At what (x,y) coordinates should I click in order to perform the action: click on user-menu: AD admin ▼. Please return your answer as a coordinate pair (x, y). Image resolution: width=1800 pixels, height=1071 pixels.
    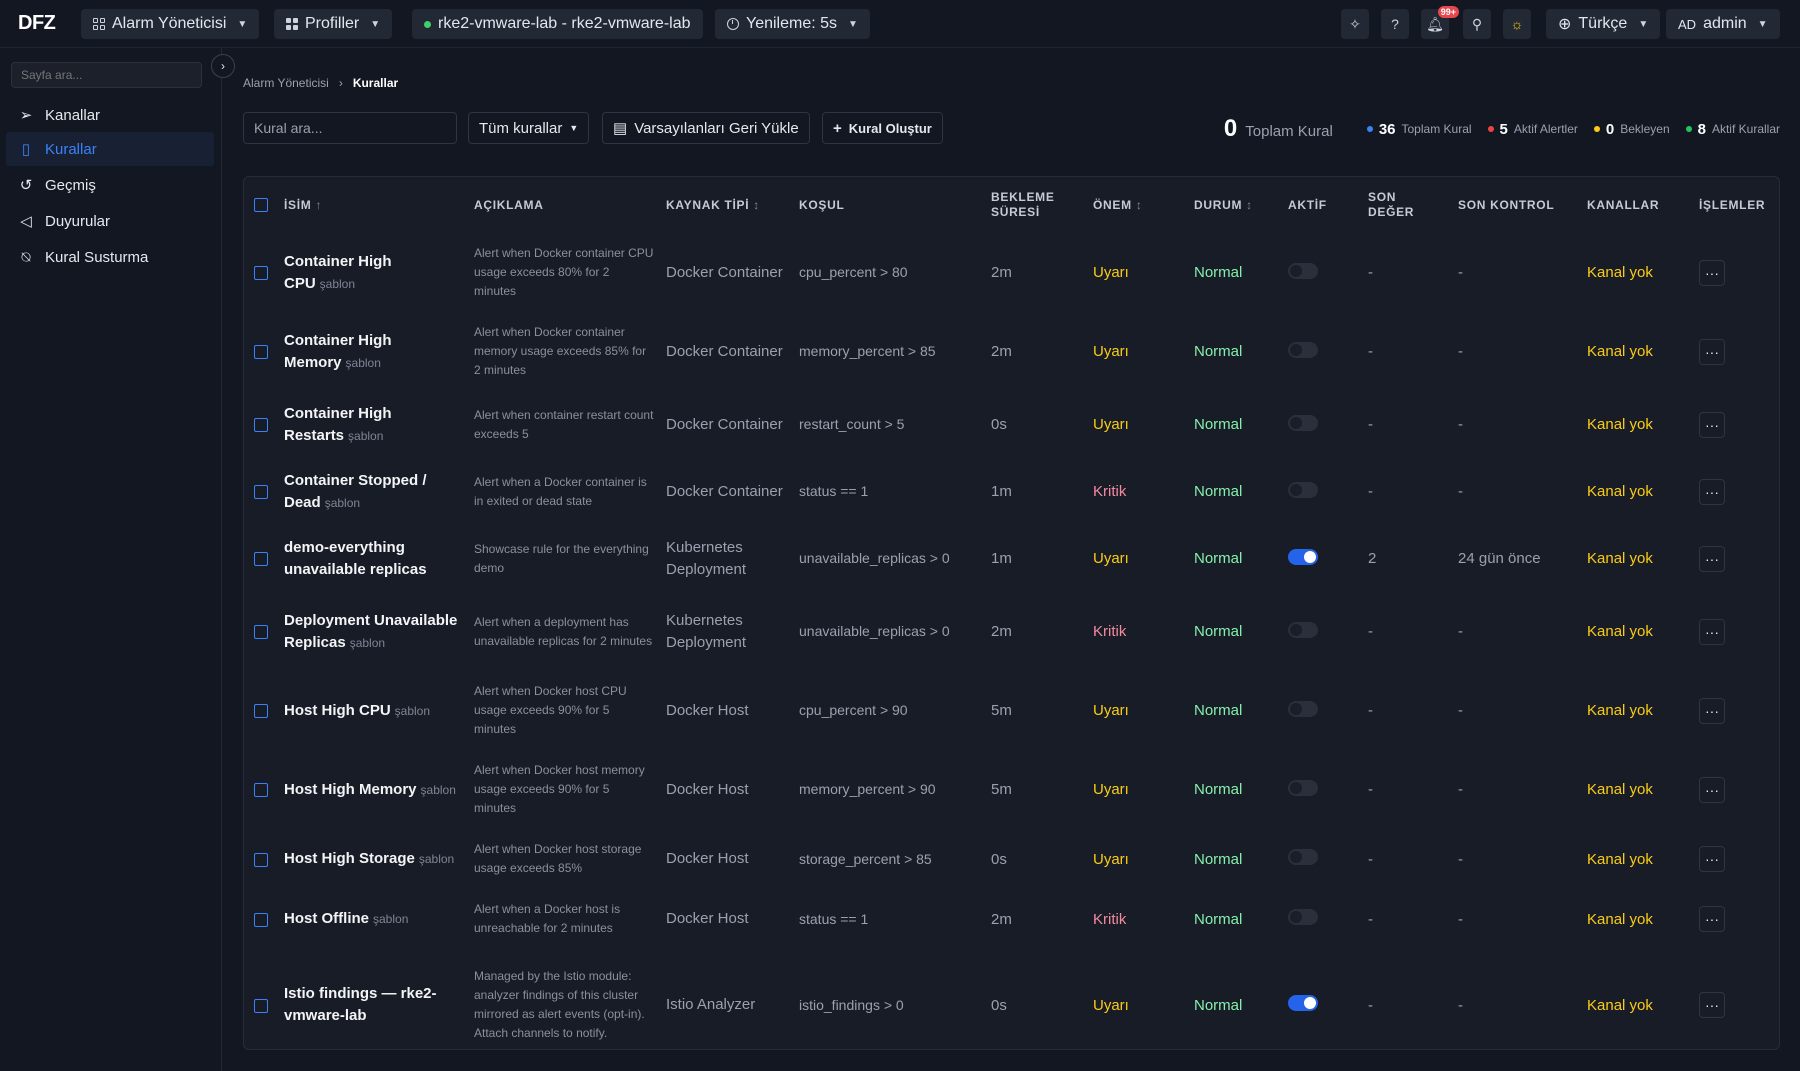
    Looking at the image, I should click on (1723, 24).